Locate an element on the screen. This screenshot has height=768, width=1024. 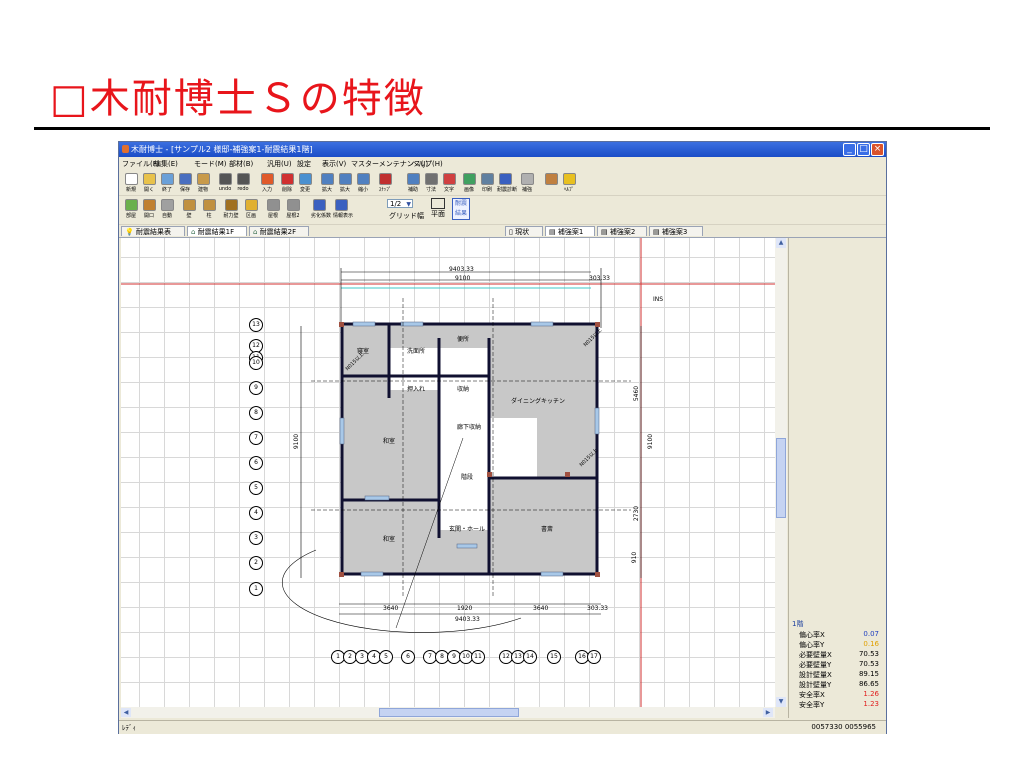
auto-button: 自動 is located at coordinates (167, 209).